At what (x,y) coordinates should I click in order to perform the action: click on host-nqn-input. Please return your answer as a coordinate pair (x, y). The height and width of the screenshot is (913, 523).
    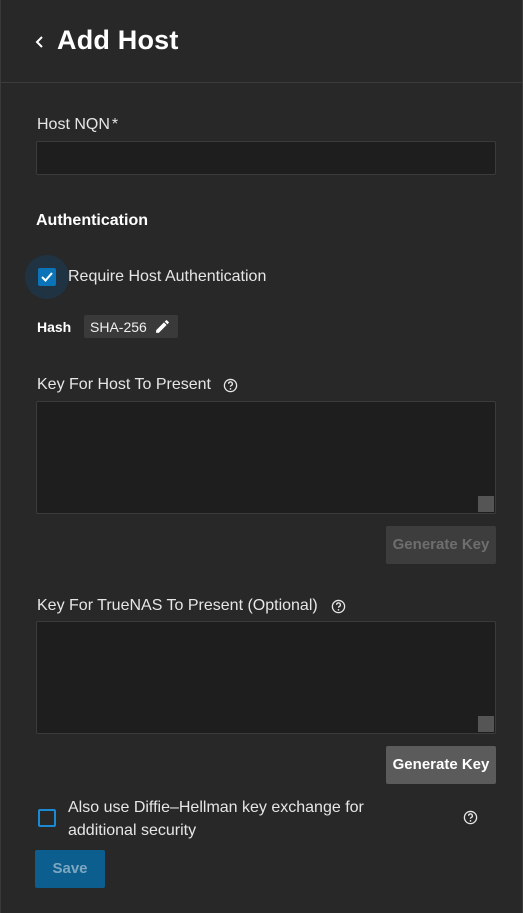
    Looking at the image, I should click on (266, 158).